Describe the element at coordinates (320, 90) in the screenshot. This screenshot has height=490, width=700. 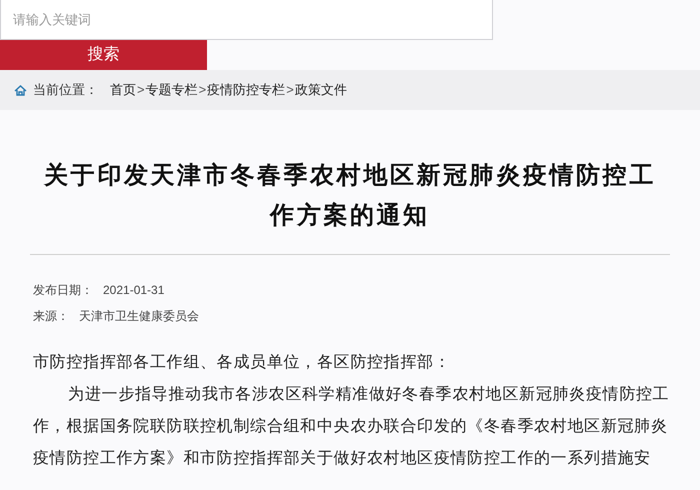
I see `breadcrumb-link: 政策文件` at that location.